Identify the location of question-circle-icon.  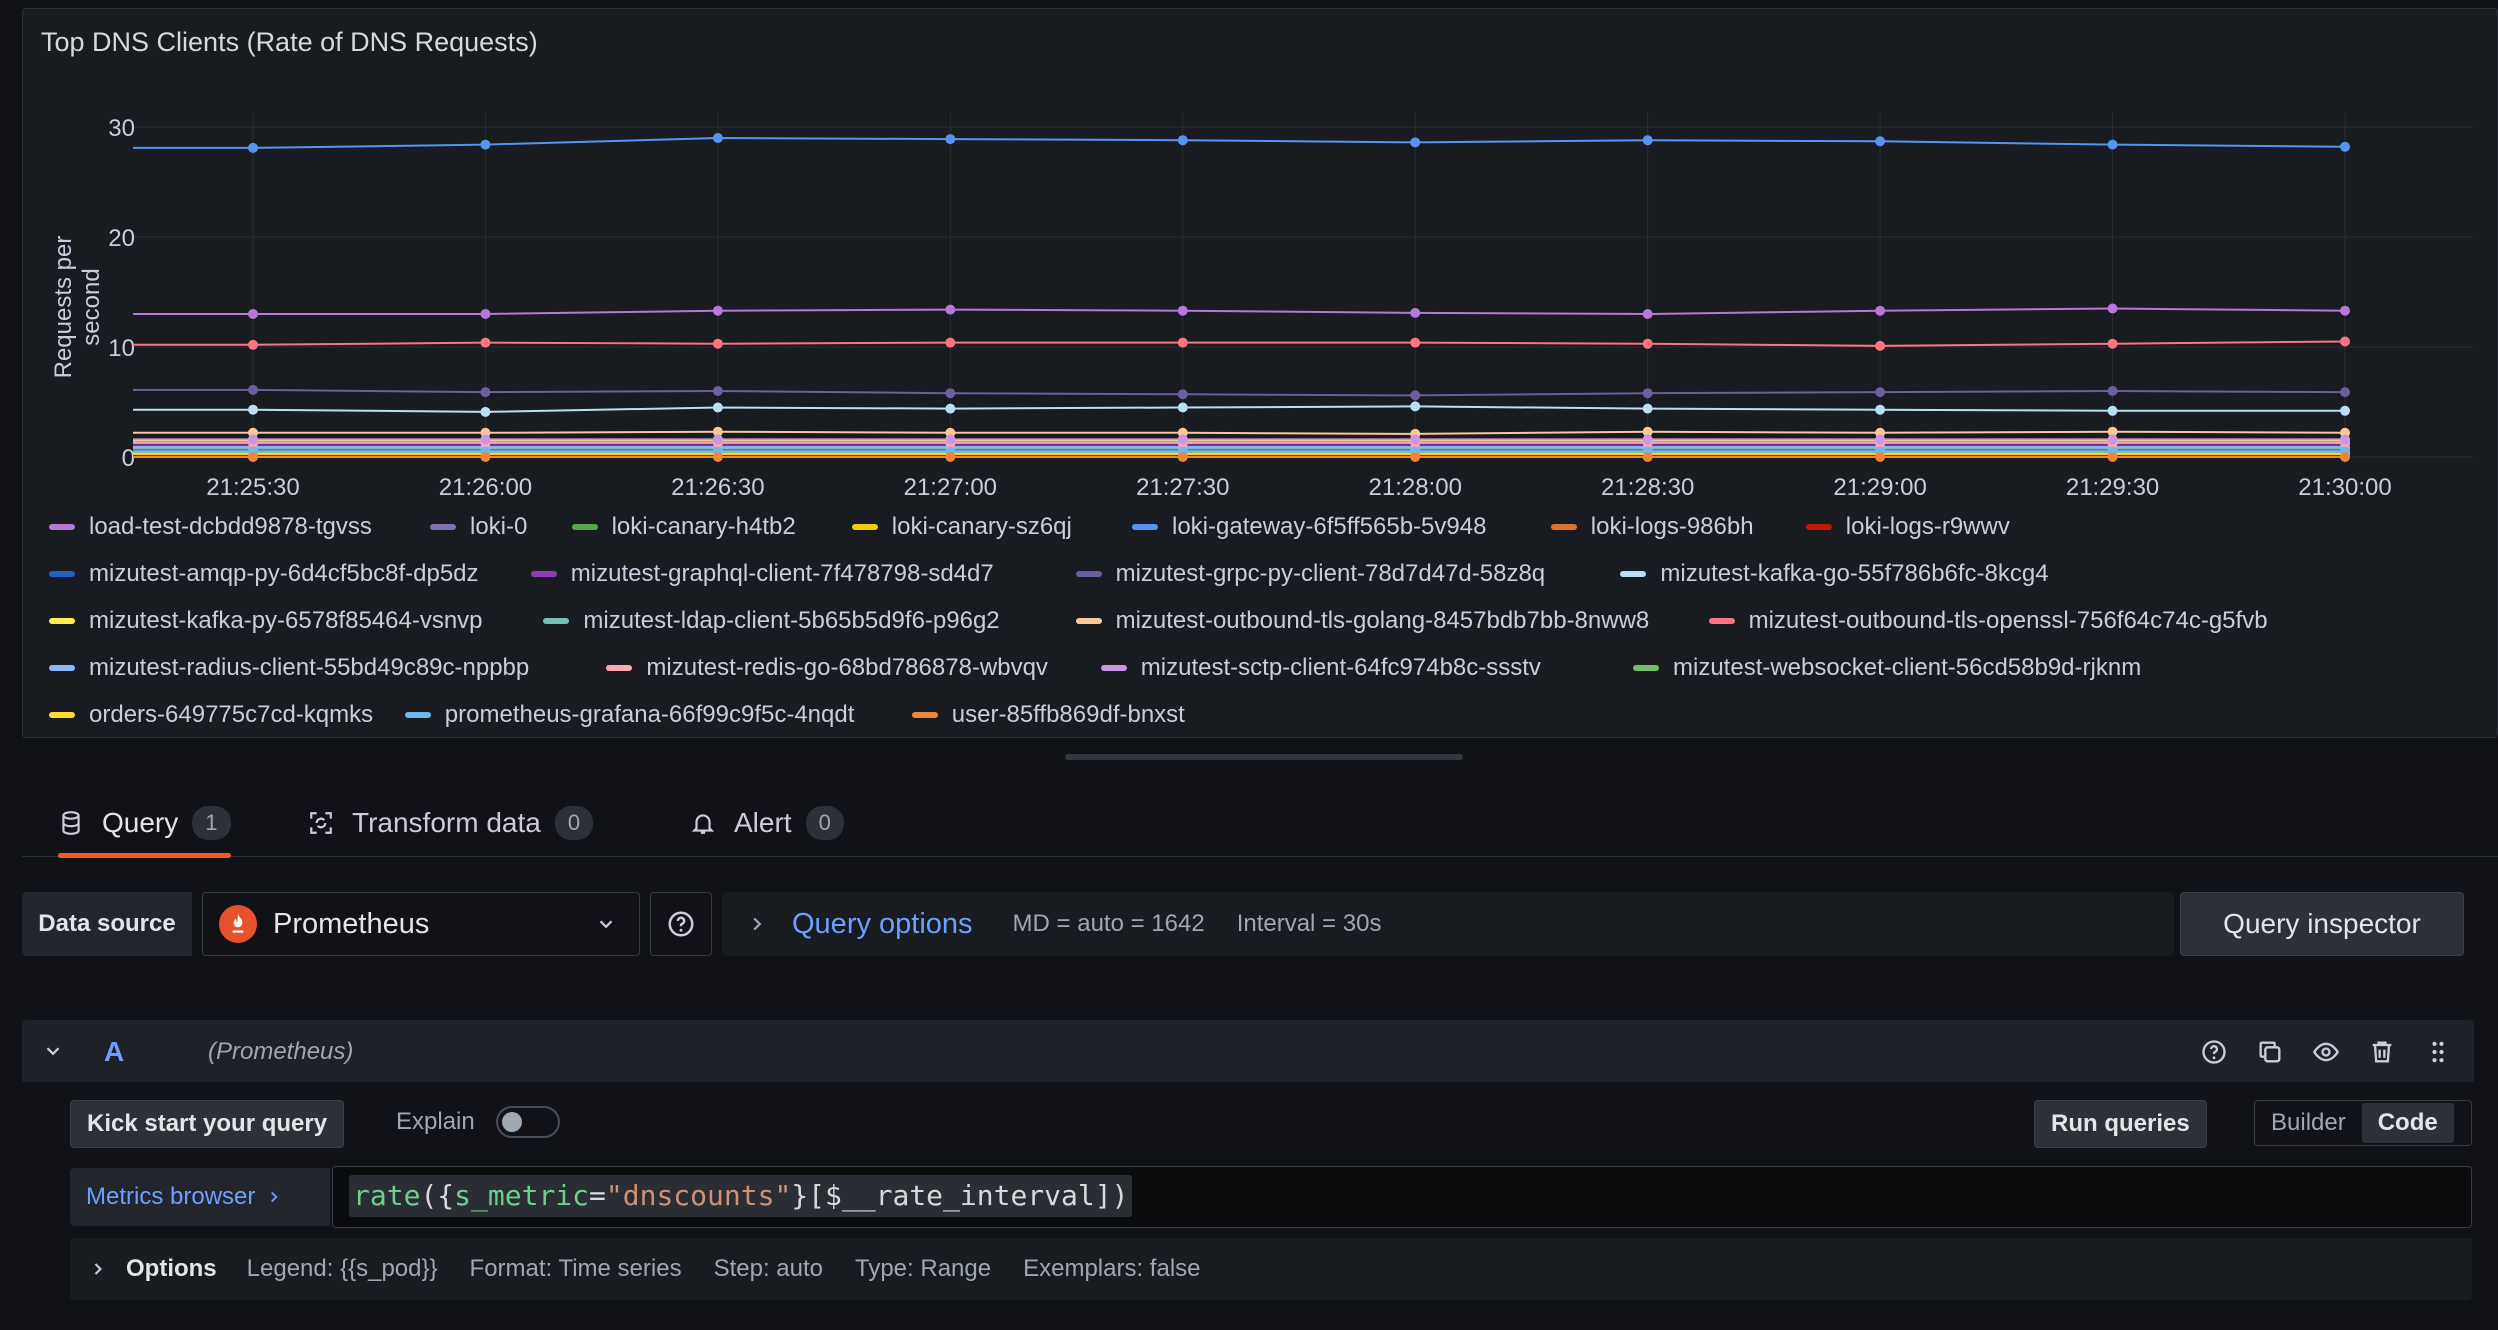
(681, 924).